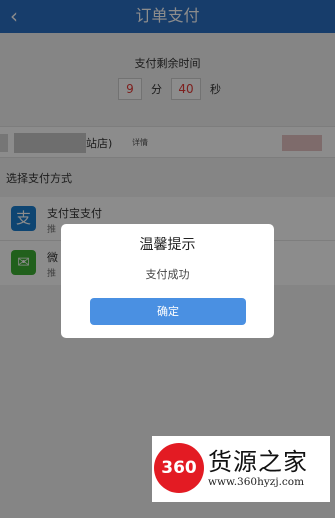 The width and height of the screenshot is (335, 518). What do you see at coordinates (179, 468) in the screenshot?
I see `watermark-logo: 360` at bounding box center [179, 468].